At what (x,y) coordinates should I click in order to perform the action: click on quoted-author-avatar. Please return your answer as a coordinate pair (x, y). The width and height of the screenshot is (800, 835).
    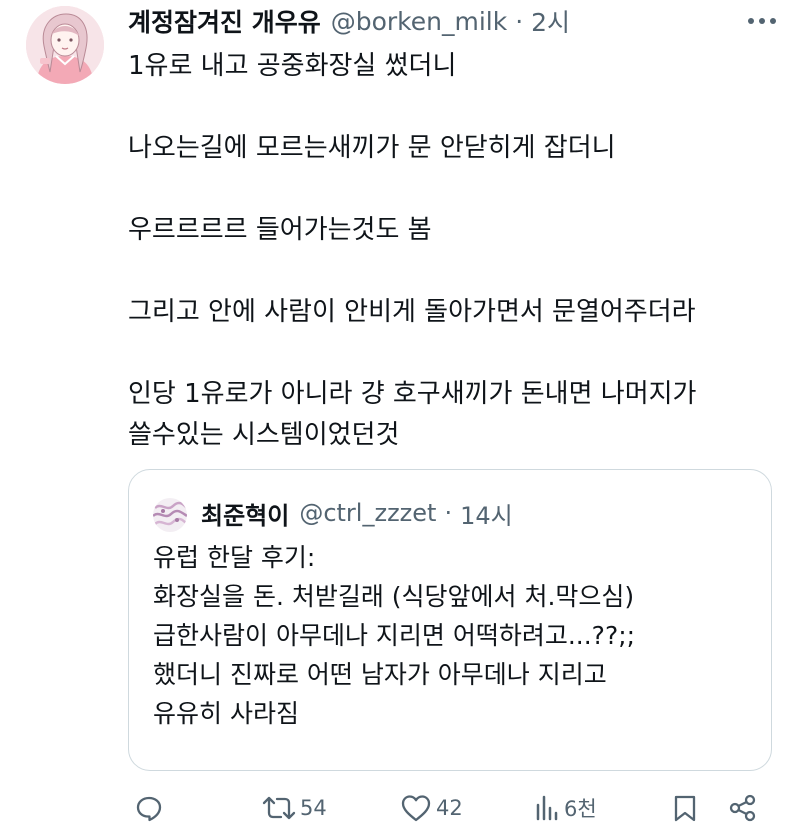
    Looking at the image, I should click on (170, 515).